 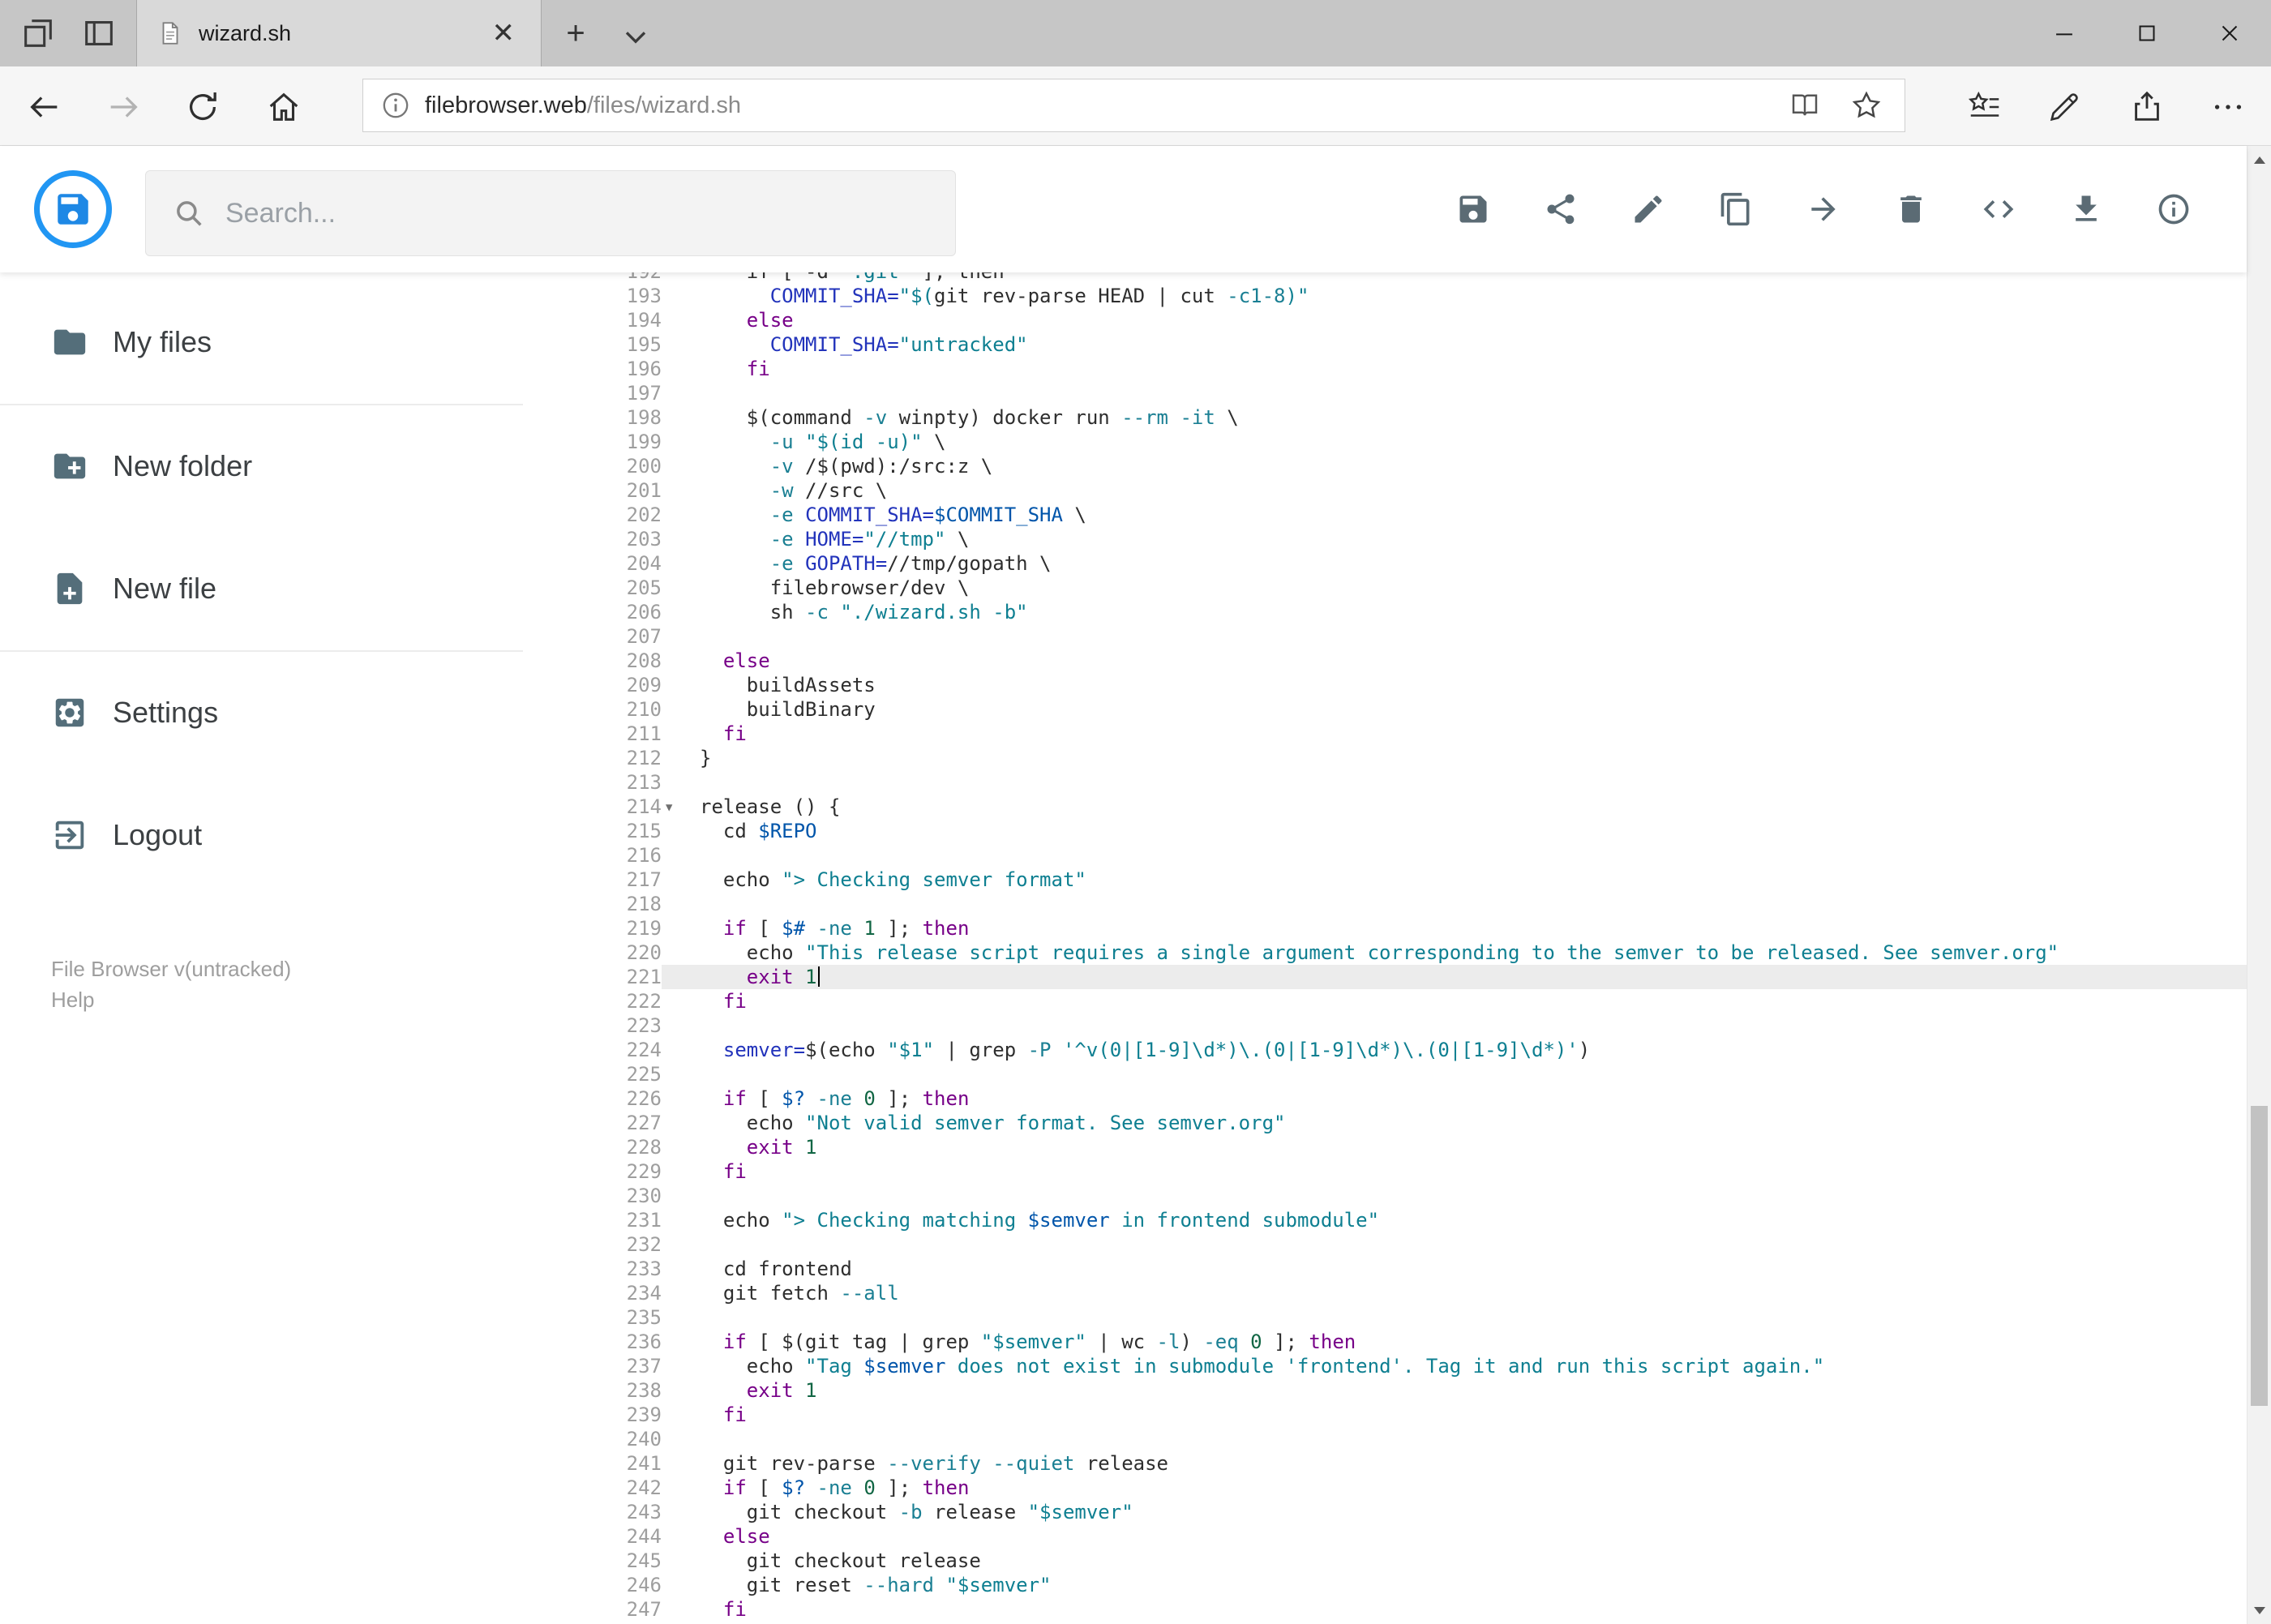 What do you see at coordinates (1385, 1585) in the screenshot?
I see `code-line: 246 git reset --hard "$semver"` at bounding box center [1385, 1585].